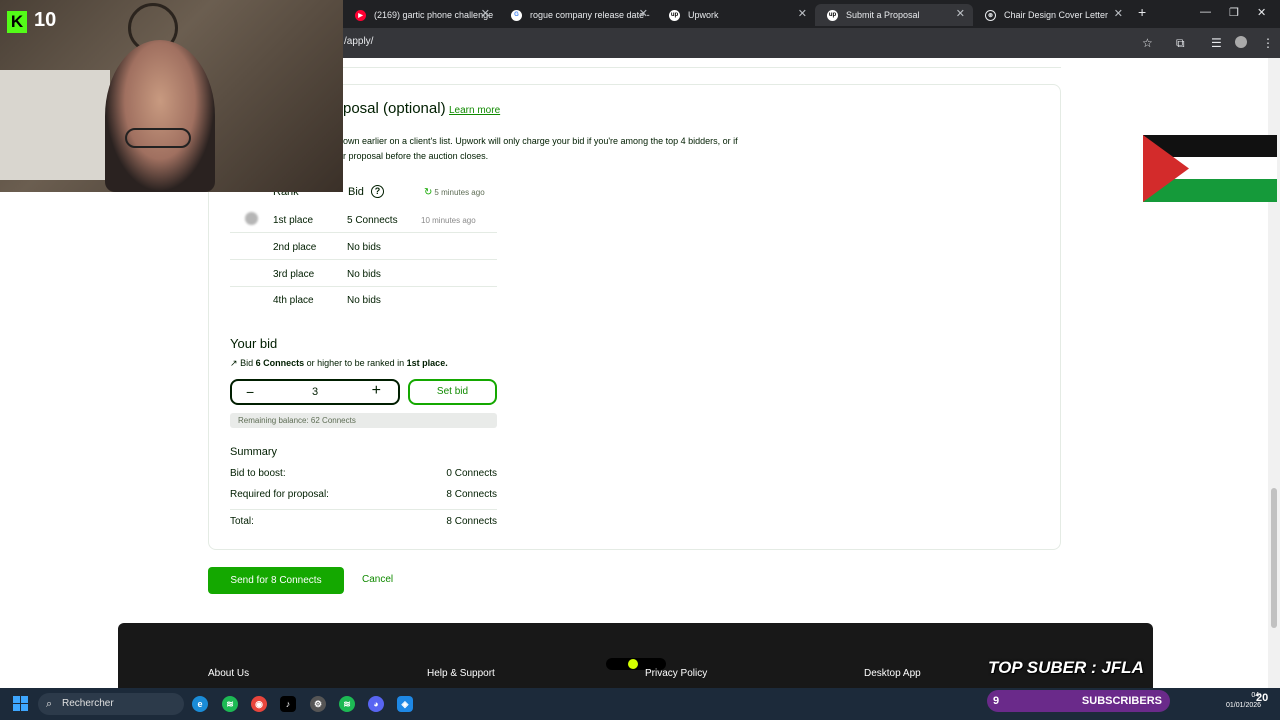  Describe the element at coordinates (1066, 667) in the screenshot. I see `top-suber-text: TOP SUBER : JFLA` at that location.